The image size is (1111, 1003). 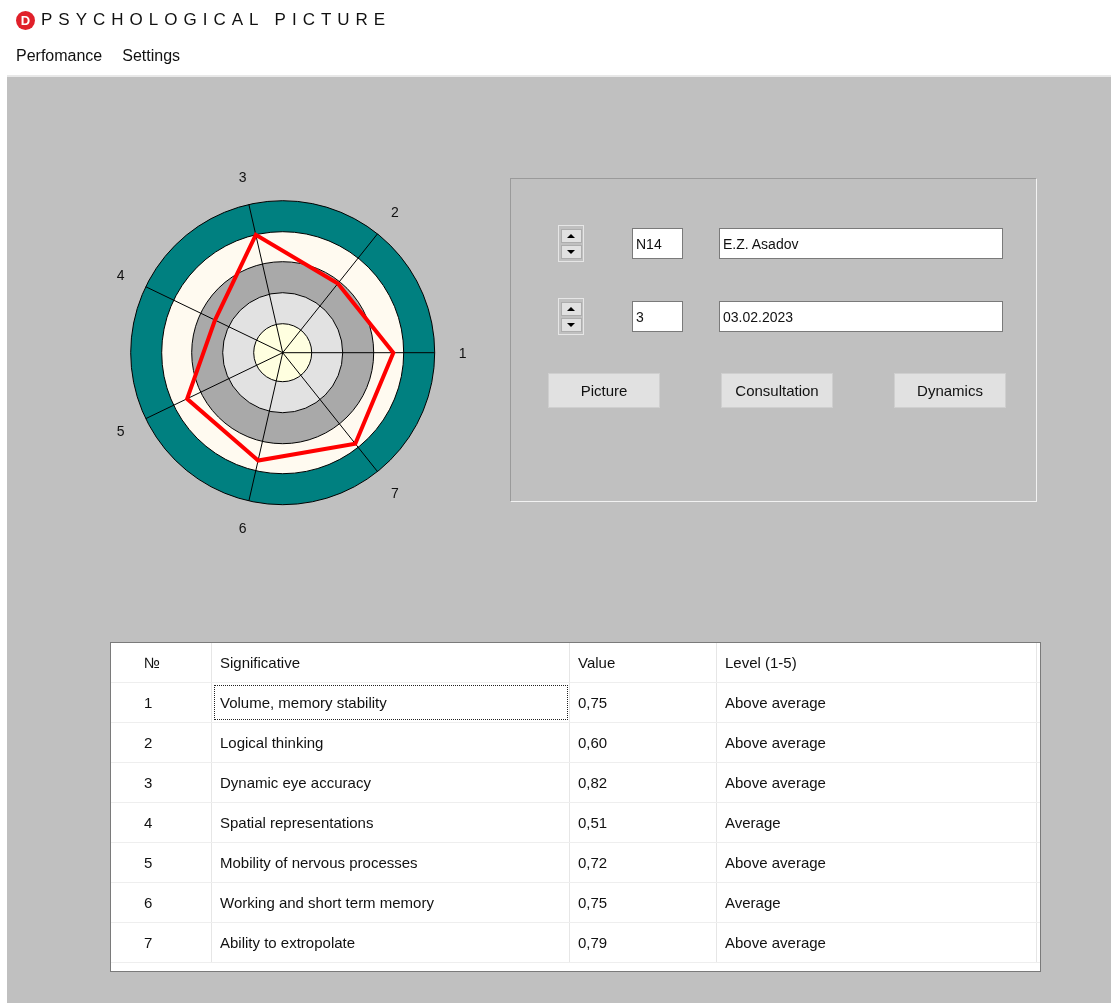 What do you see at coordinates (643, 942) in the screenshot?
I see `table-cell: 0,79` at bounding box center [643, 942].